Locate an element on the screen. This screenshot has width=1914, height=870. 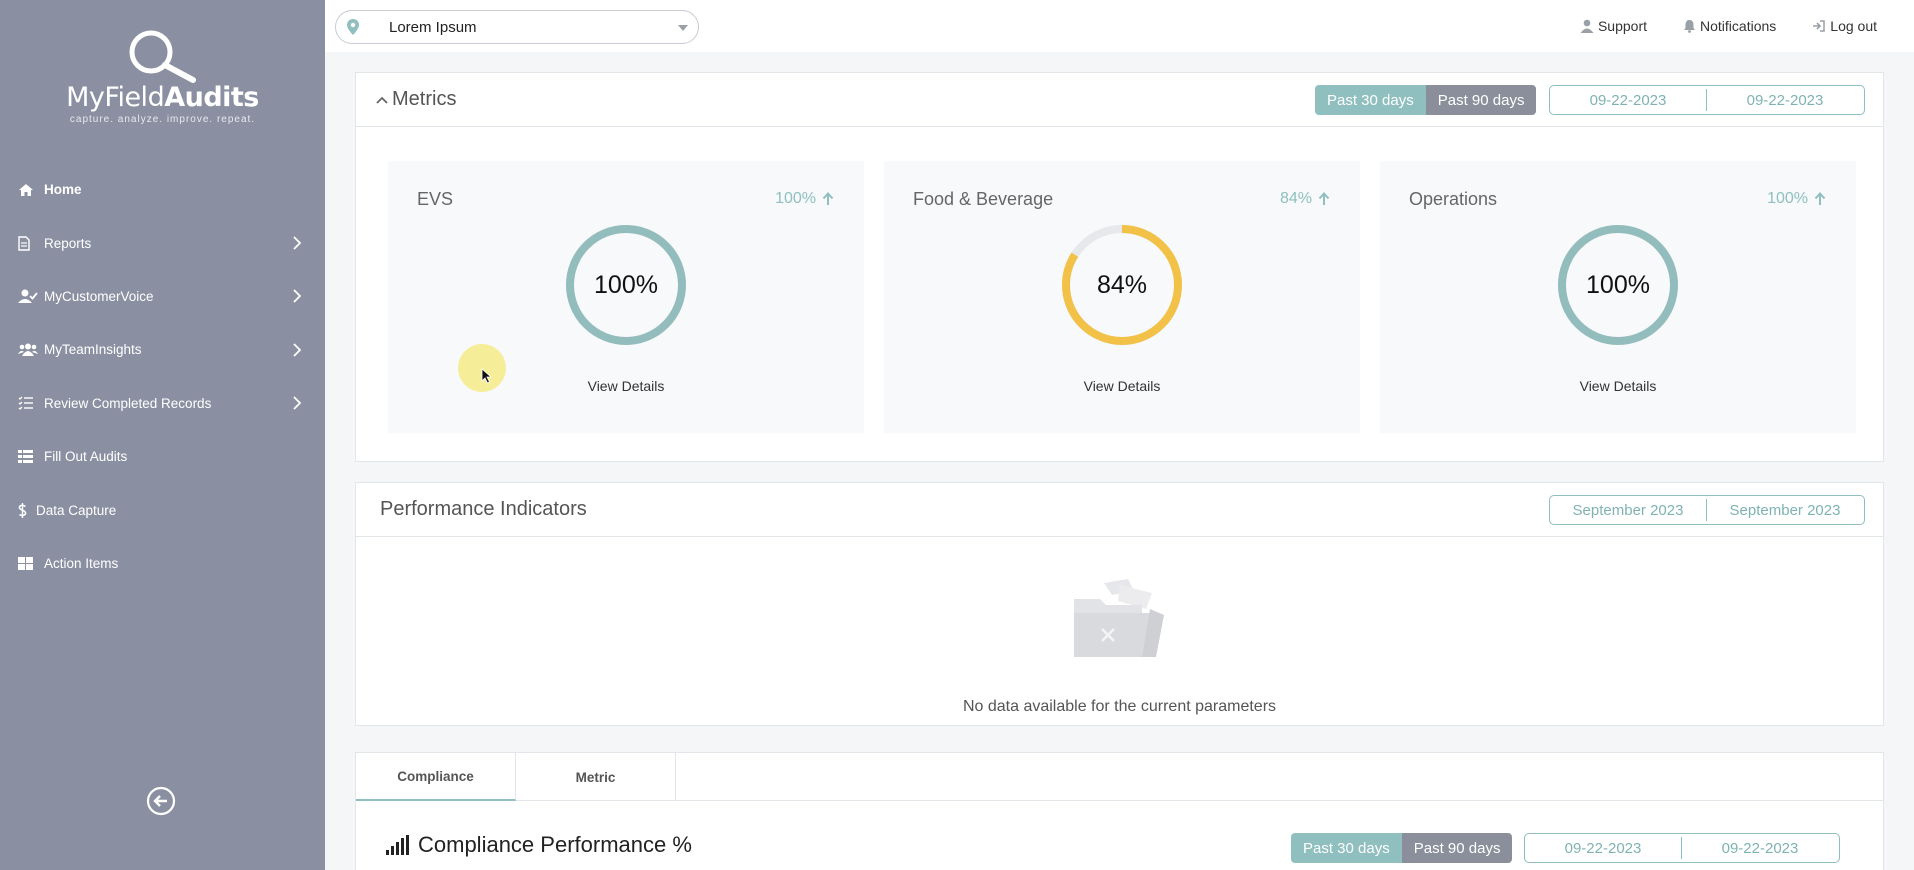
chevron-up-icon is located at coordinates (382, 100).